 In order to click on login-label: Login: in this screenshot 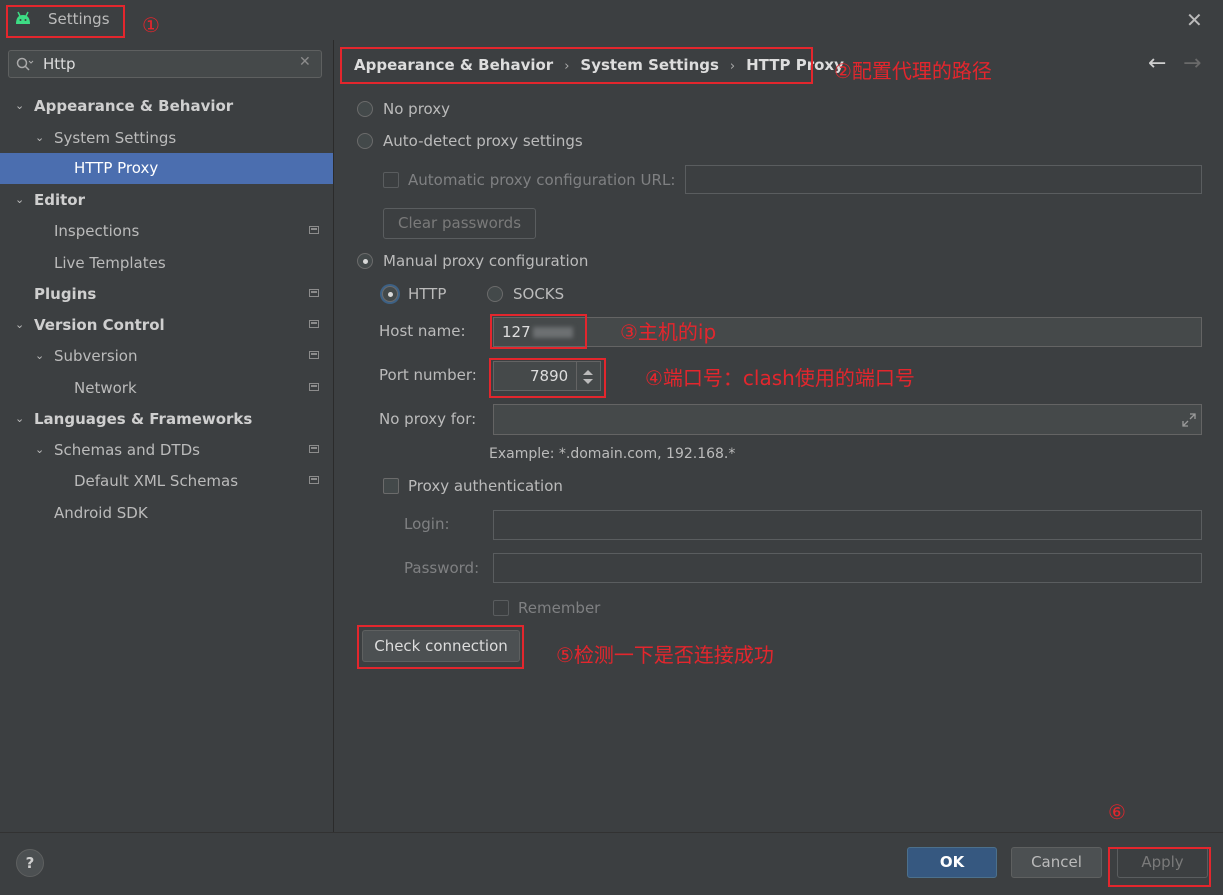, I will do `click(427, 524)`.